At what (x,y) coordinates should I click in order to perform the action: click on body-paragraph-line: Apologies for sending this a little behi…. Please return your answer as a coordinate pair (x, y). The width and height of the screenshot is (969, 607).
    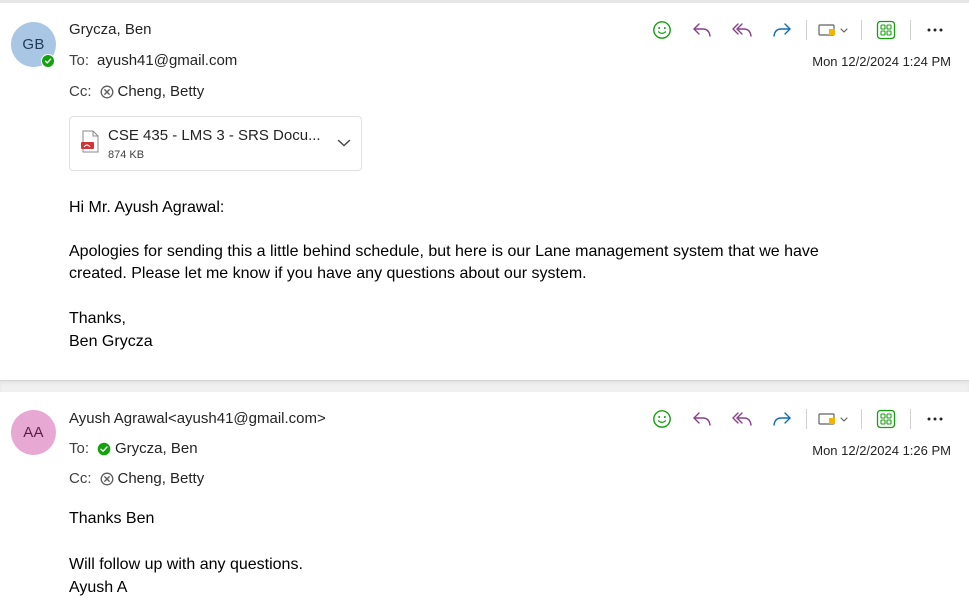
    Looking at the image, I should click on (444, 251).